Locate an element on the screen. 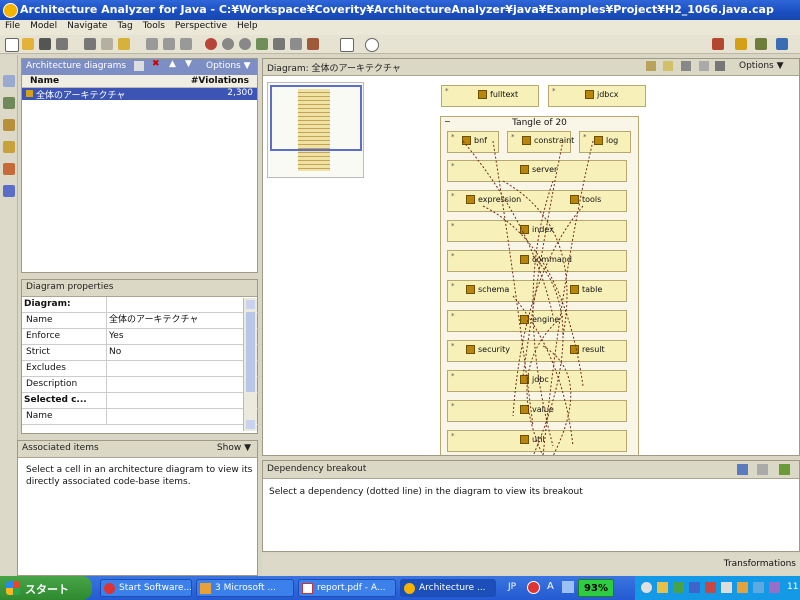 The width and height of the screenshot is (800, 600). package-box-value: value is located at coordinates (537, 409).